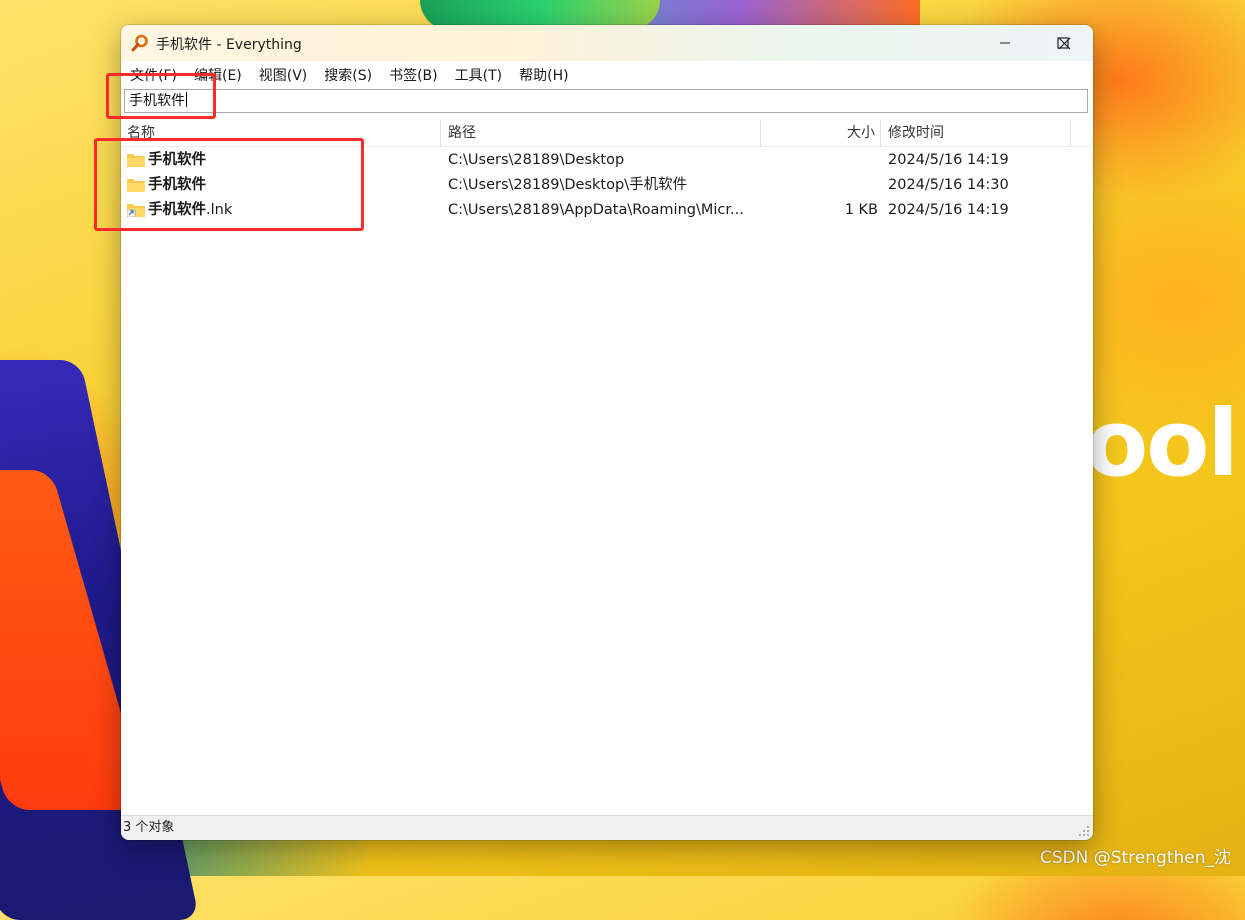  Describe the element at coordinates (861, 210) in the screenshot. I see `row-size: 1 KB` at that location.